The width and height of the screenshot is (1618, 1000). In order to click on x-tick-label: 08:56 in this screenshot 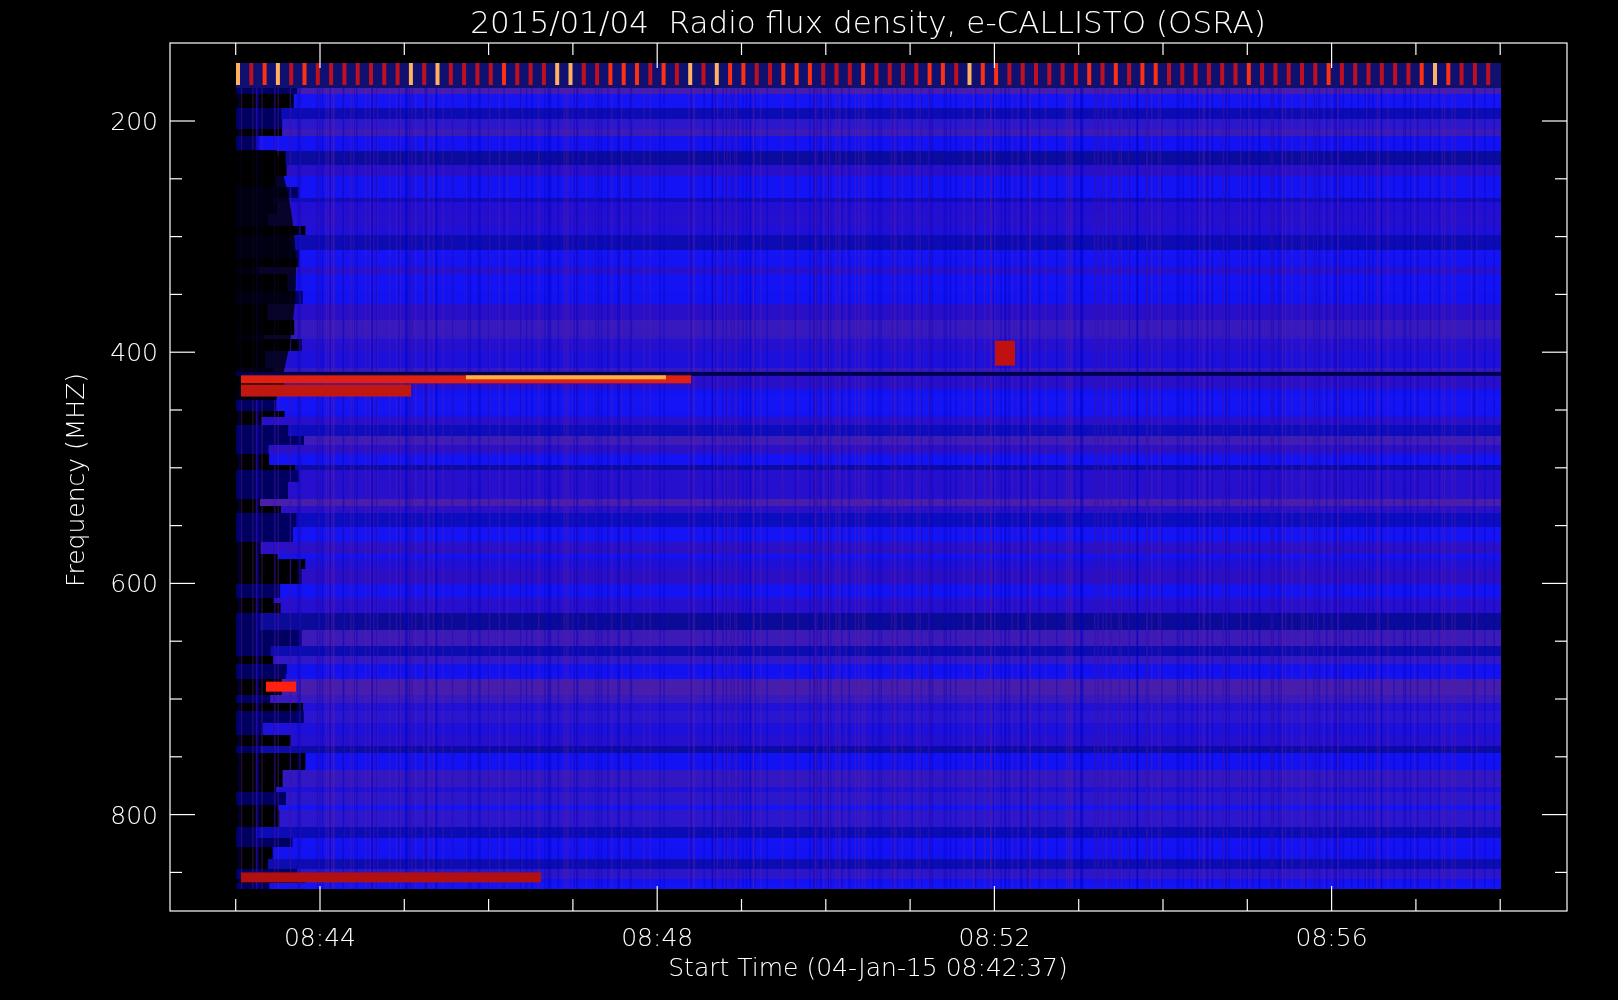, I will do `click(1331, 937)`.